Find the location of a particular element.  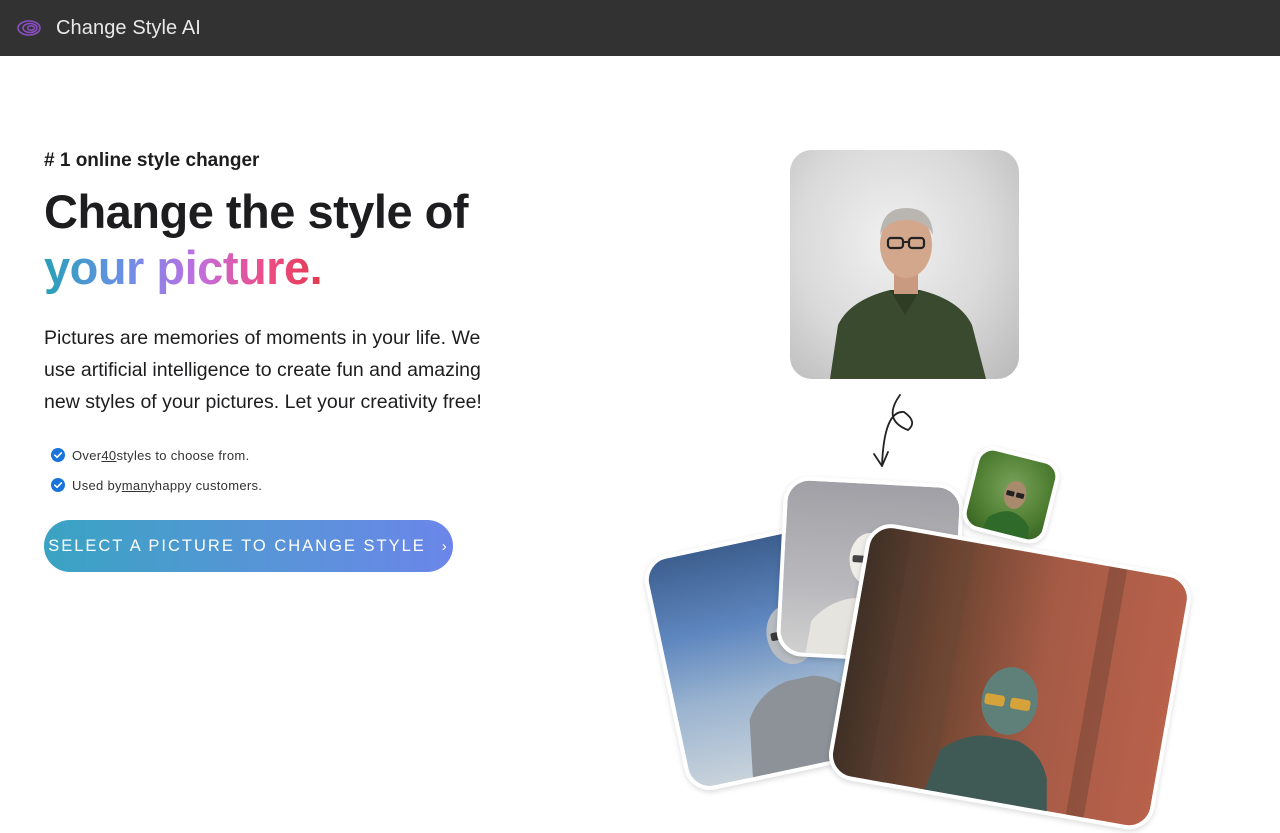

headline-line-2: your picture. is located at coordinates (183, 267).